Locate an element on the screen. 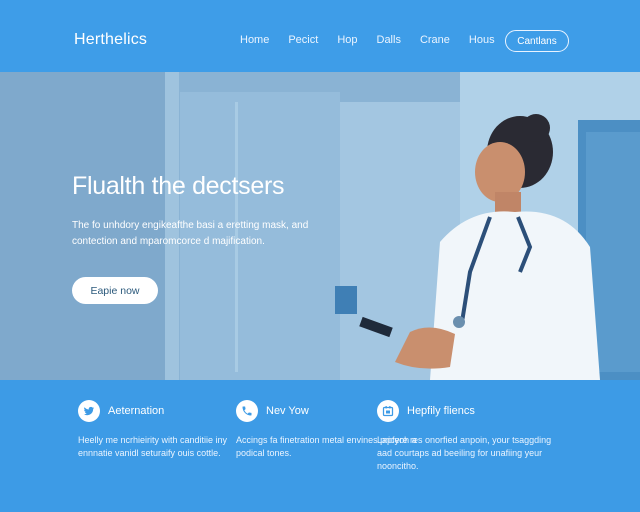 This screenshot has height=512, width=640. hero-cta-button: Eapie now is located at coordinates (115, 290).